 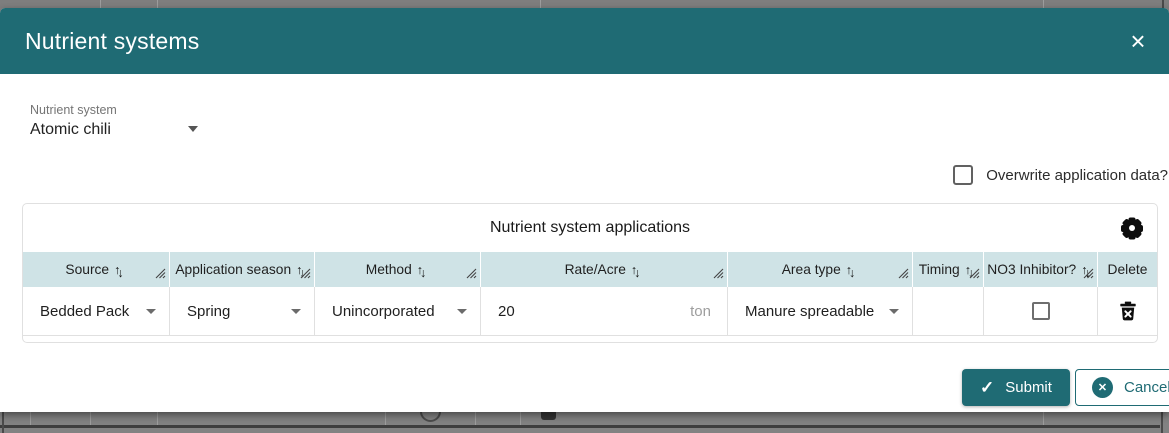 What do you see at coordinates (1138, 41) in the screenshot?
I see `close-icon: ×` at bounding box center [1138, 41].